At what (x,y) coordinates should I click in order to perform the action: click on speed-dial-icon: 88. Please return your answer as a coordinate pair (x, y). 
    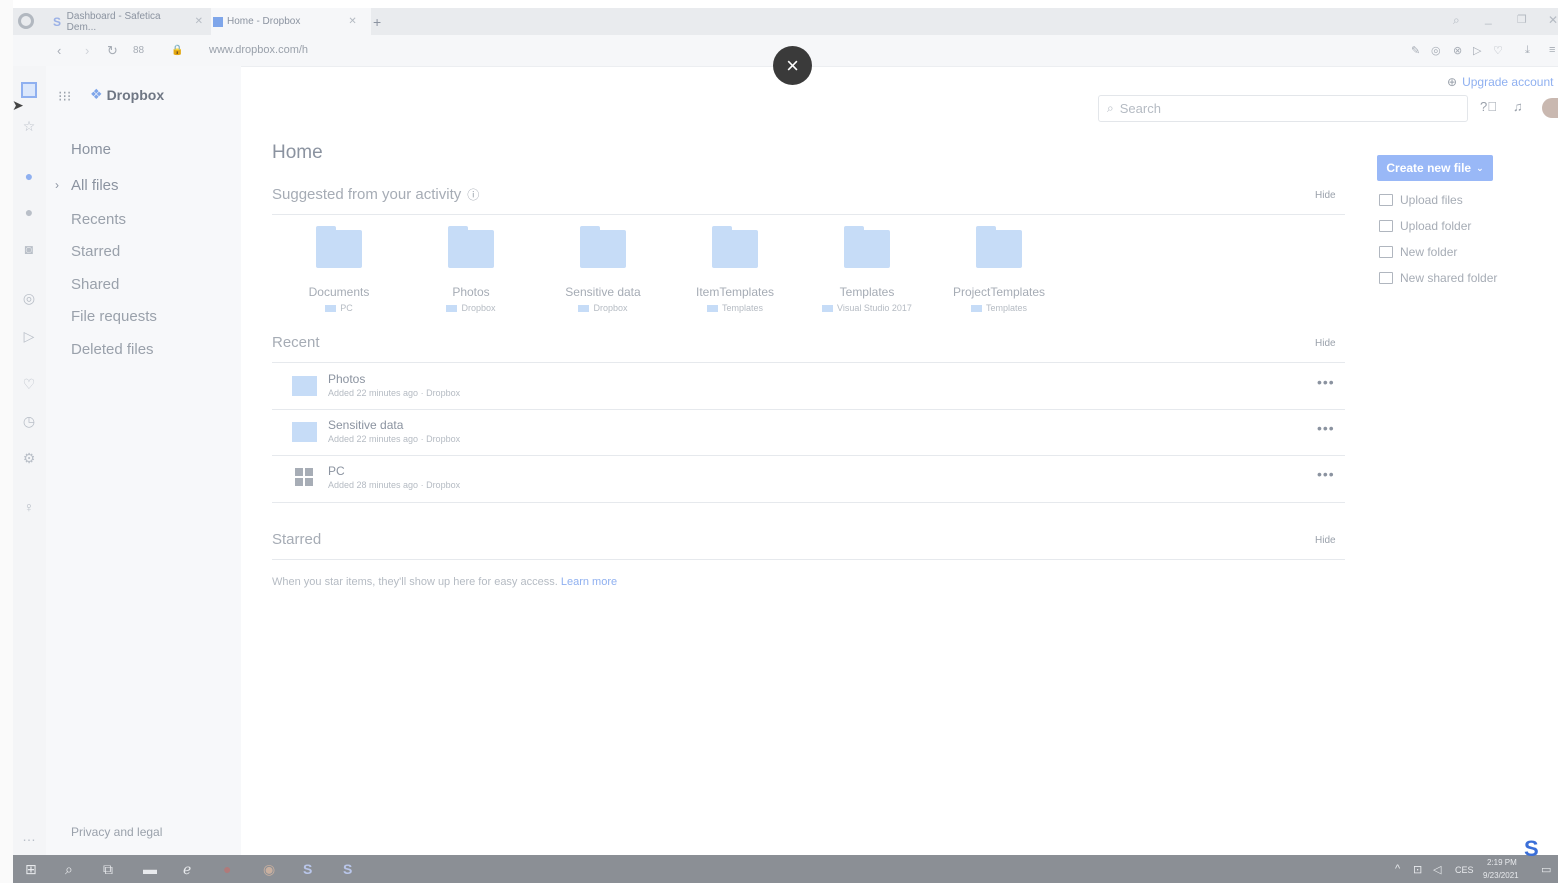
    Looking at the image, I should click on (138, 50).